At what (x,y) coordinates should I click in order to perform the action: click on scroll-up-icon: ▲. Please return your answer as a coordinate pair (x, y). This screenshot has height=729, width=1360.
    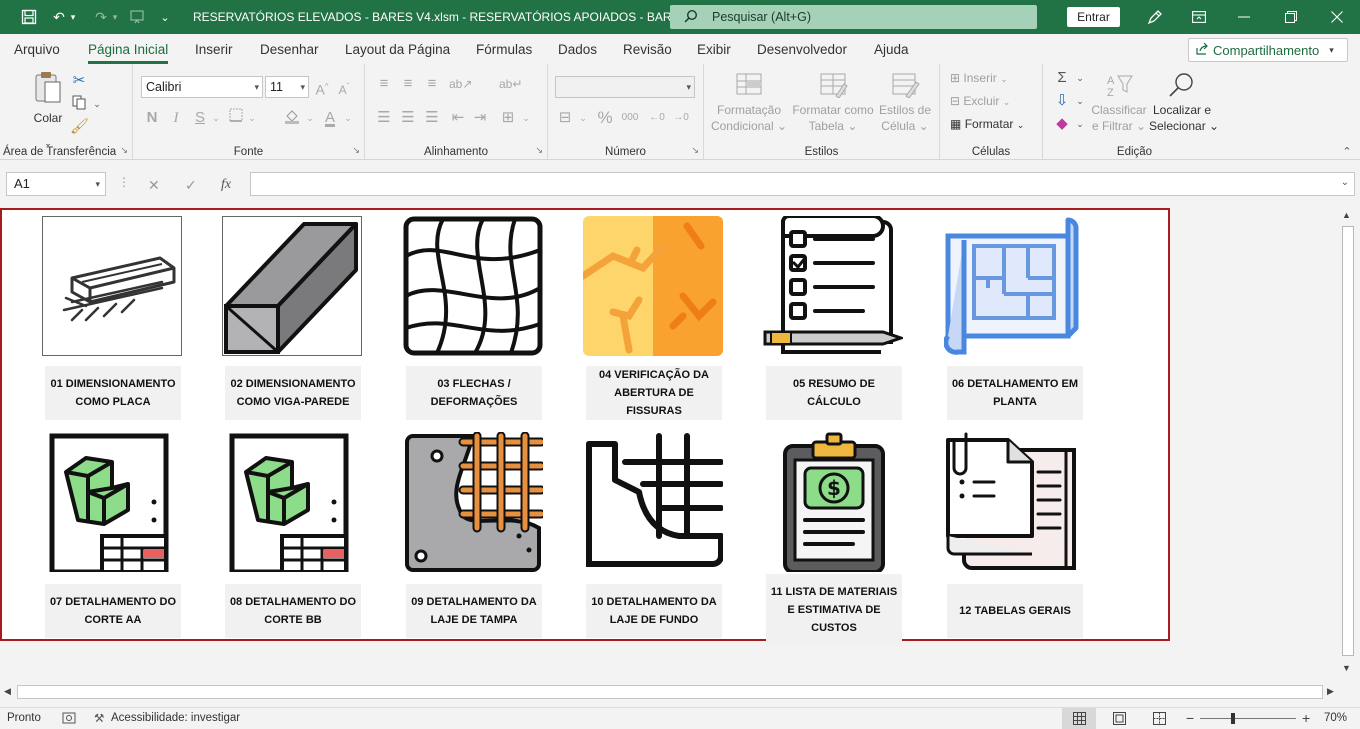
    Looking at the image, I should click on (1346, 215).